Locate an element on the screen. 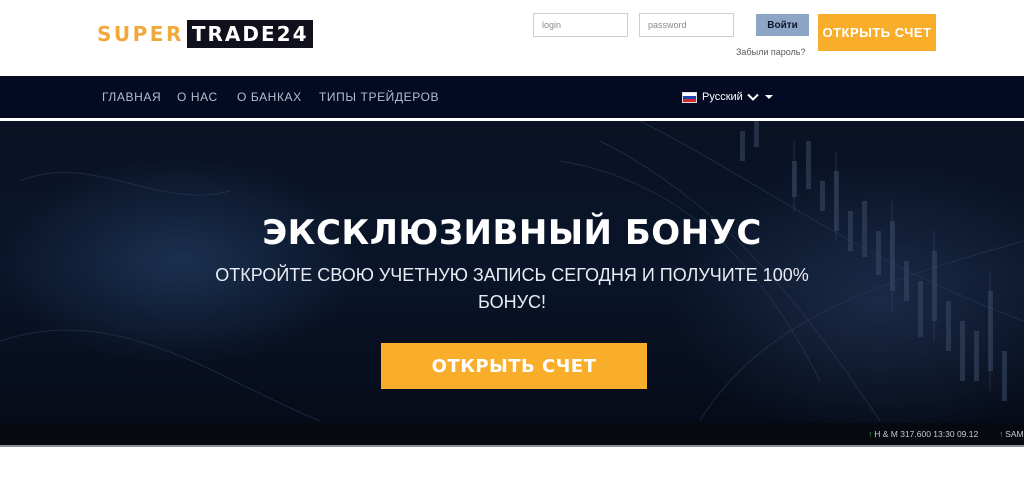 Image resolution: width=1024 pixels, height=501 pixels. ticker-divider is located at coordinates (512, 446).